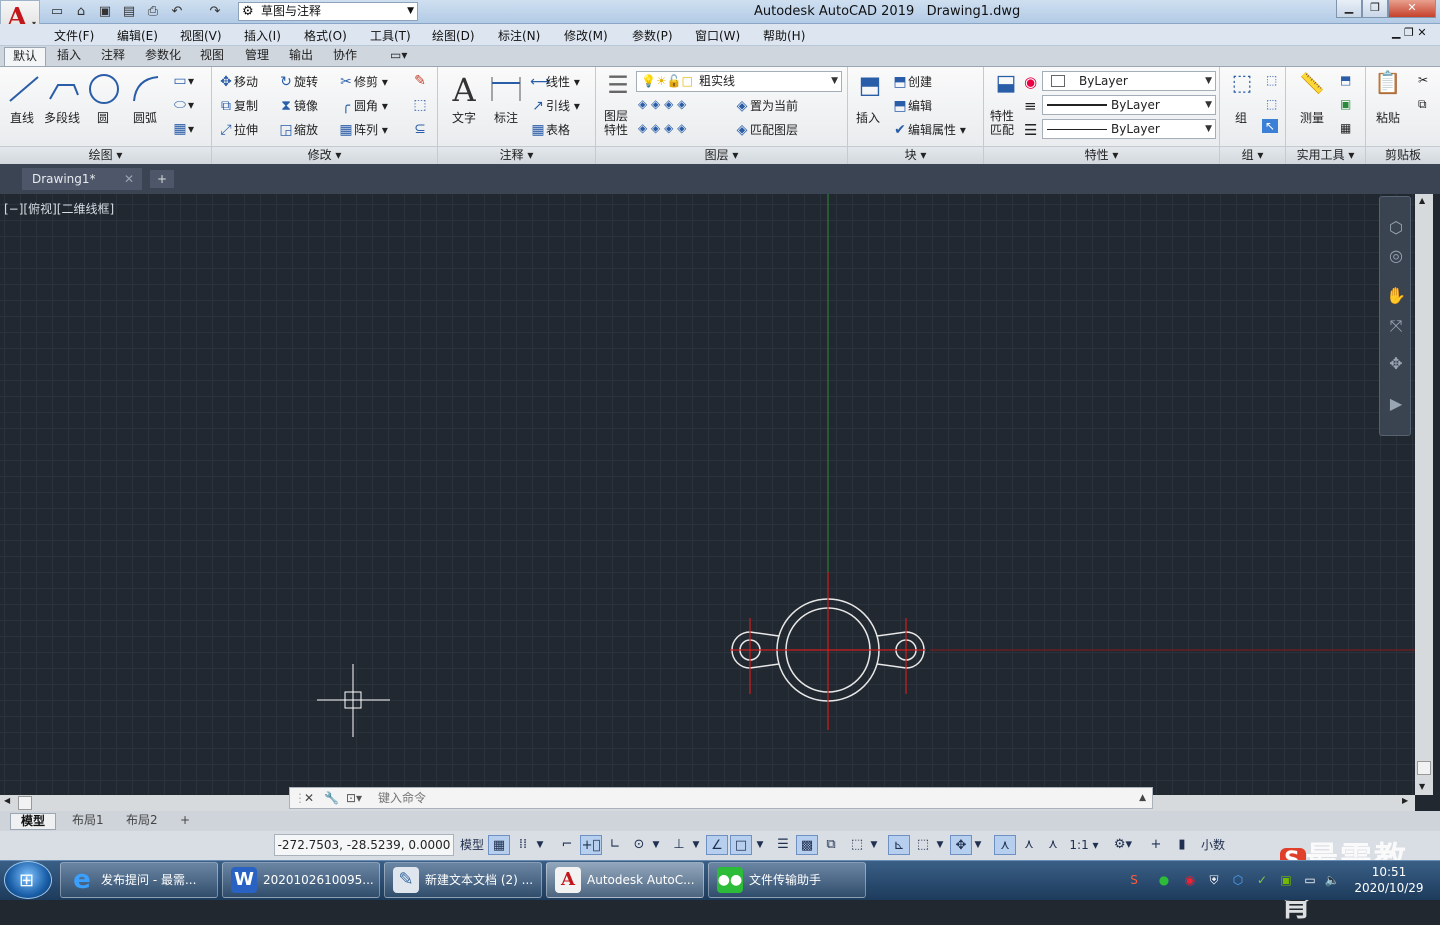  I want to click on tab-layout2: 布局2, so click(142, 821).